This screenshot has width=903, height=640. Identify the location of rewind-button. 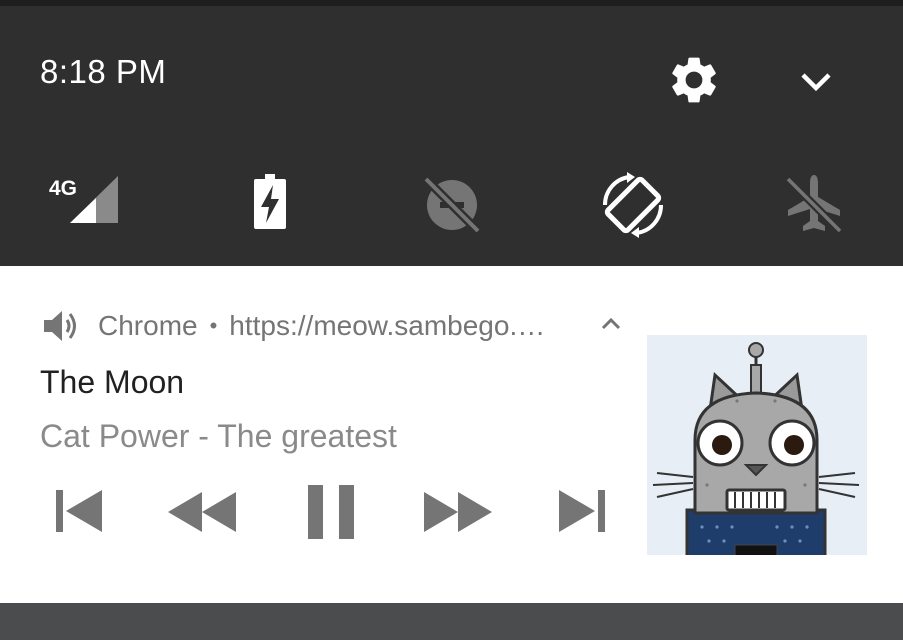
(202, 512).